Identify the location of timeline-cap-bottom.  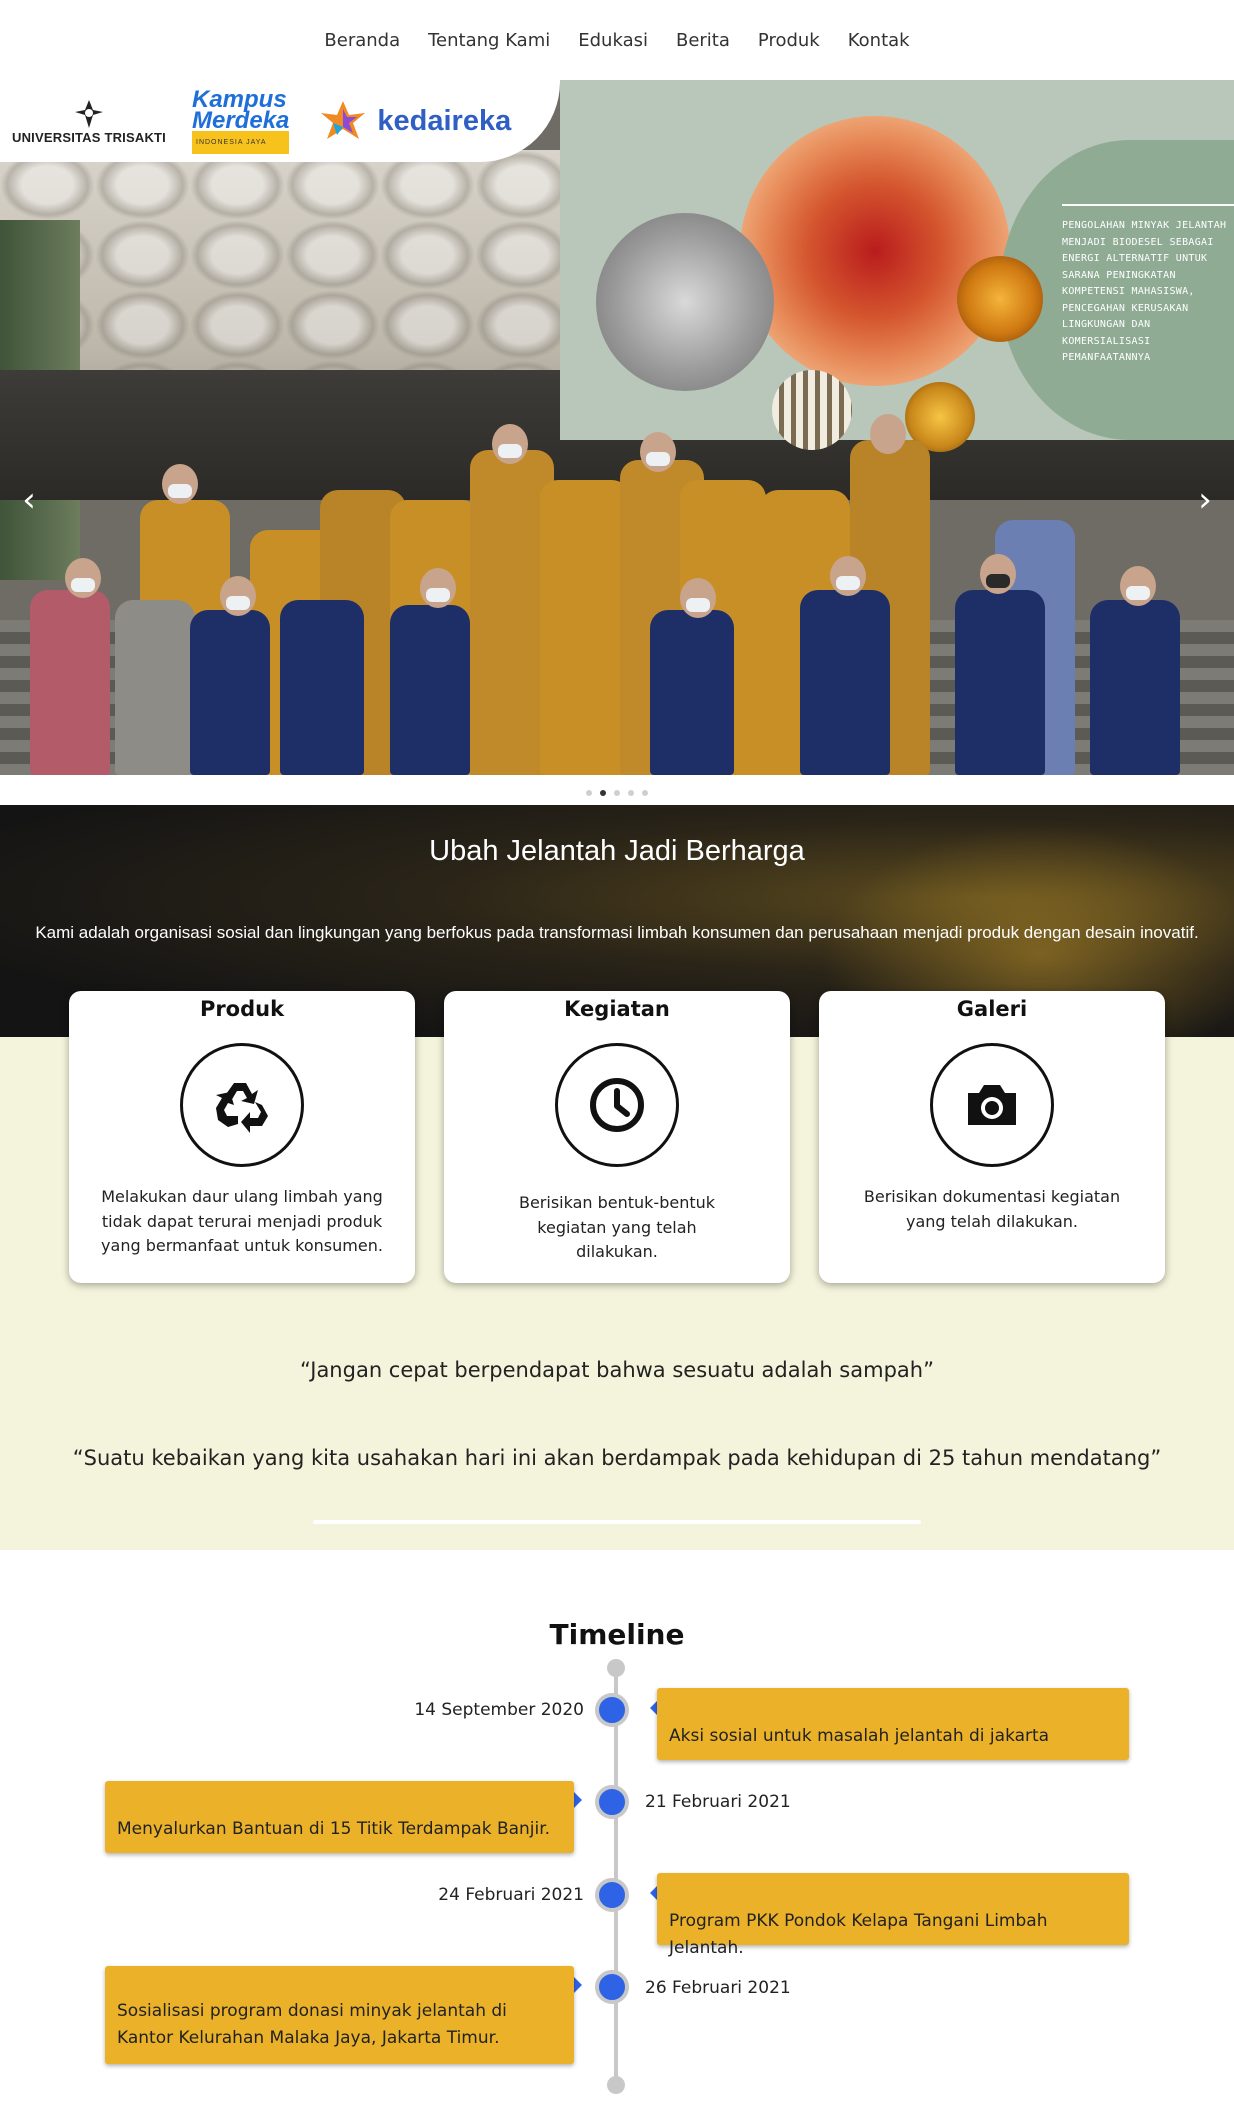
(616, 2085).